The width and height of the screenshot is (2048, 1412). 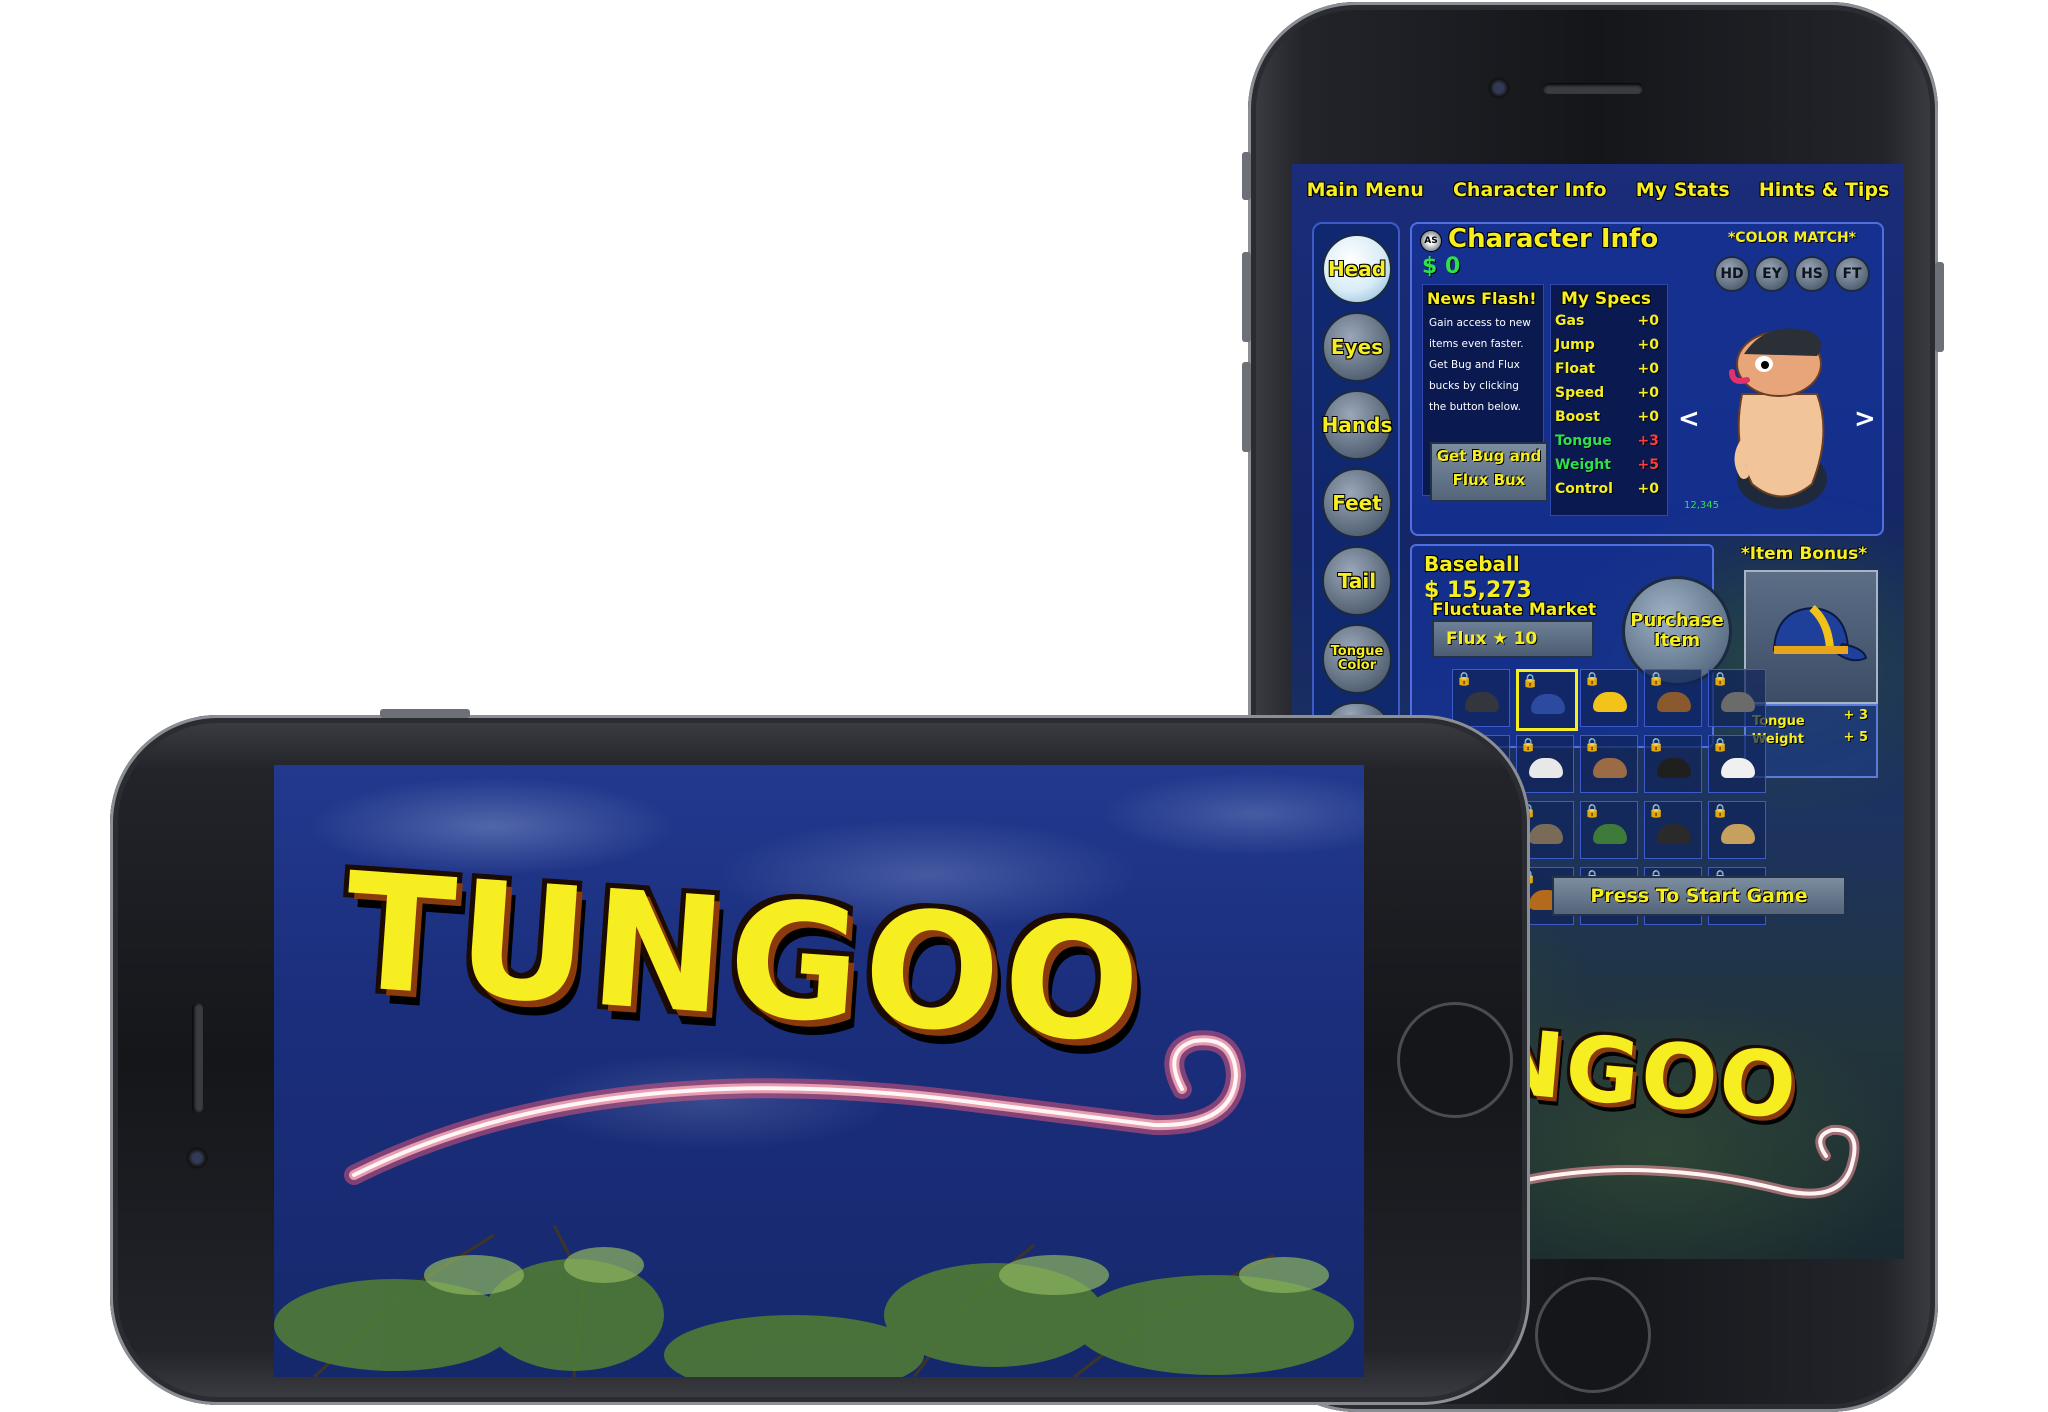 I want to click on get-bug-flux-button: Get Bug and Flux Bux, so click(x=1489, y=472).